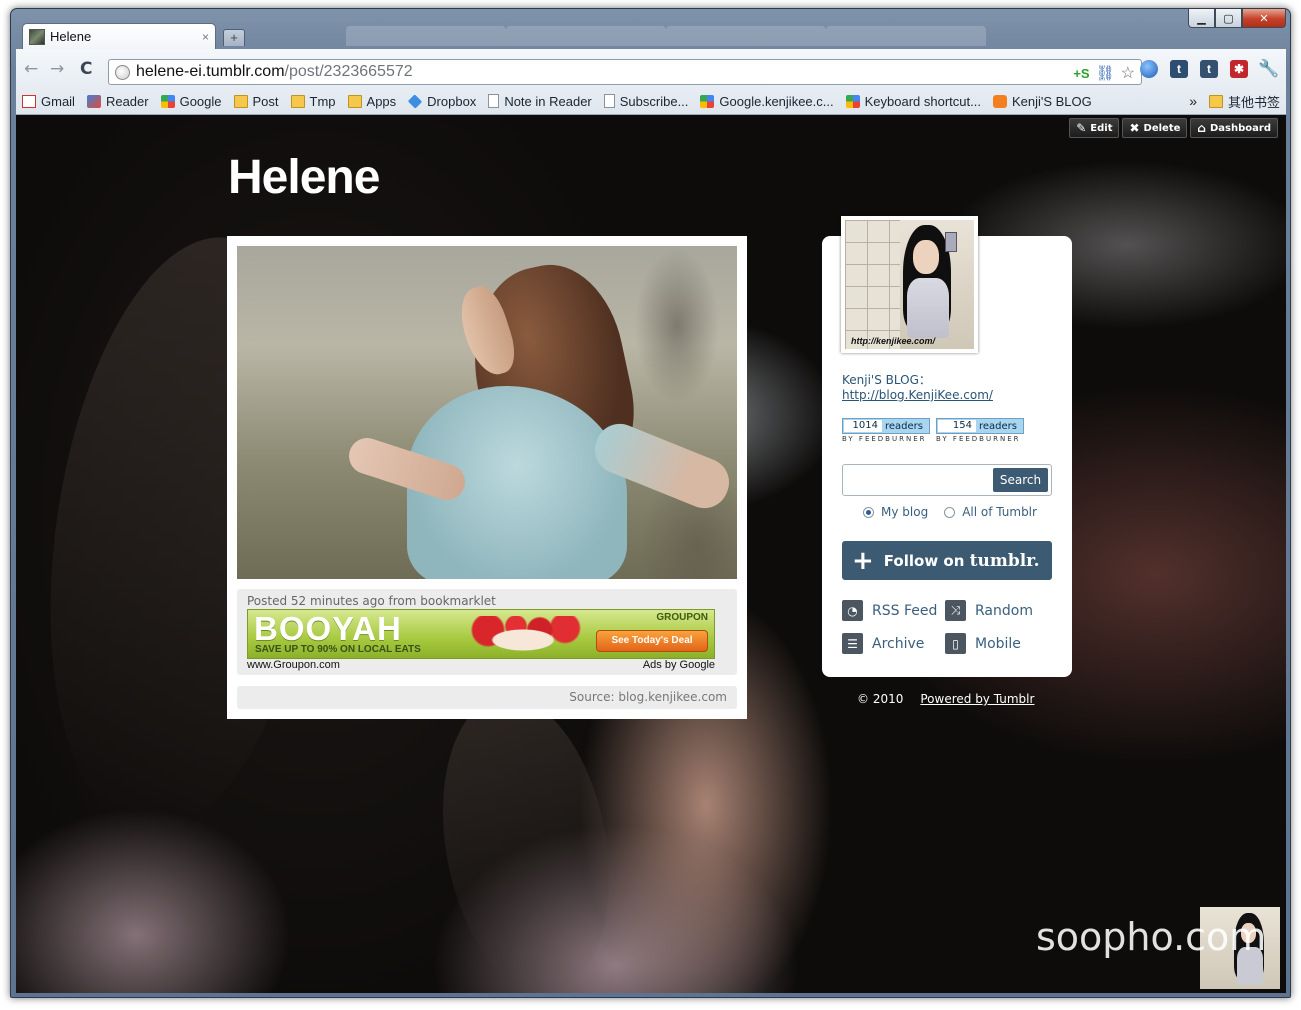 Image resolution: width=1301 pixels, height=1010 pixels. What do you see at coordinates (1042, 101) in the screenshot?
I see `bookmark-kenji-blog: Kenji'S BLOG` at bounding box center [1042, 101].